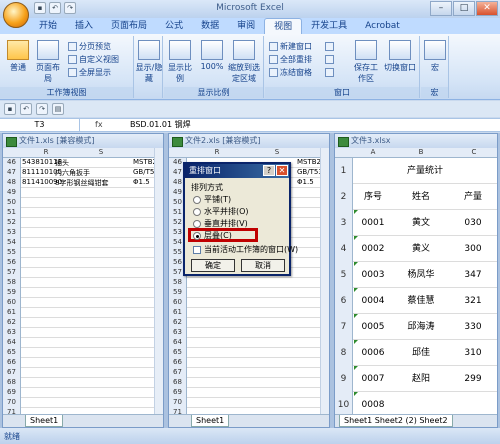 The image size is (500, 444). Describe the element at coordinates (473, 301) in the screenshot. I see `table-cell: 321` at that location.